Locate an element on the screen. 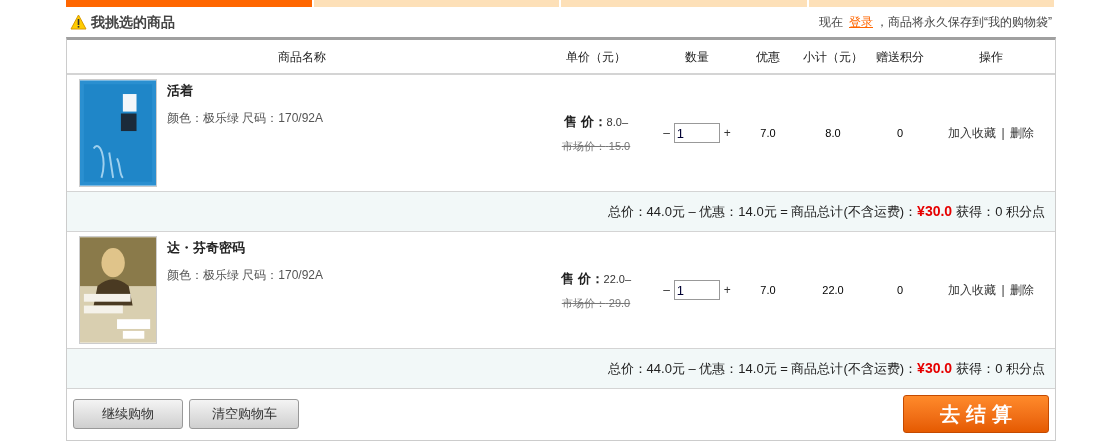 Image resolution: width=1098 pixels, height=445 pixels. product-title: 达・芬奇密码 is located at coordinates (245, 248).